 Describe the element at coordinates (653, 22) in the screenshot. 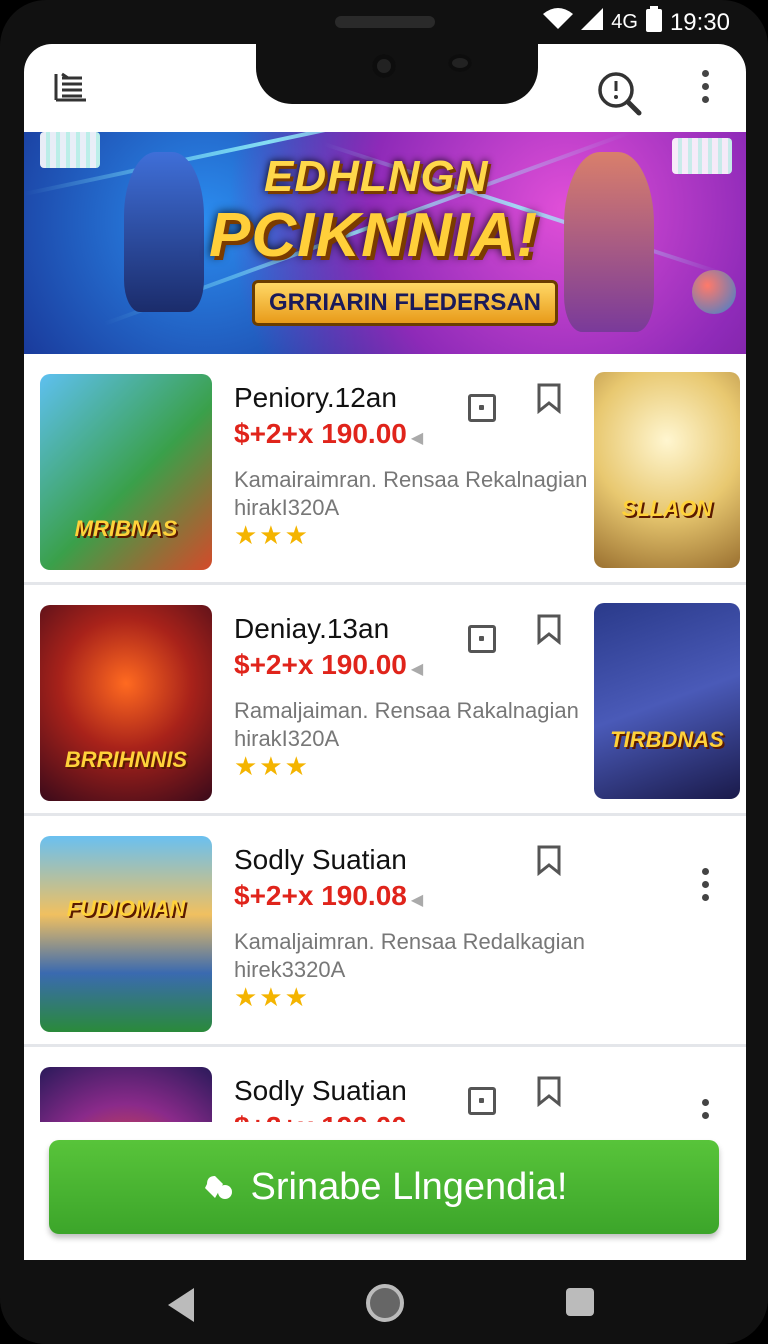

I see `battery-icon` at that location.